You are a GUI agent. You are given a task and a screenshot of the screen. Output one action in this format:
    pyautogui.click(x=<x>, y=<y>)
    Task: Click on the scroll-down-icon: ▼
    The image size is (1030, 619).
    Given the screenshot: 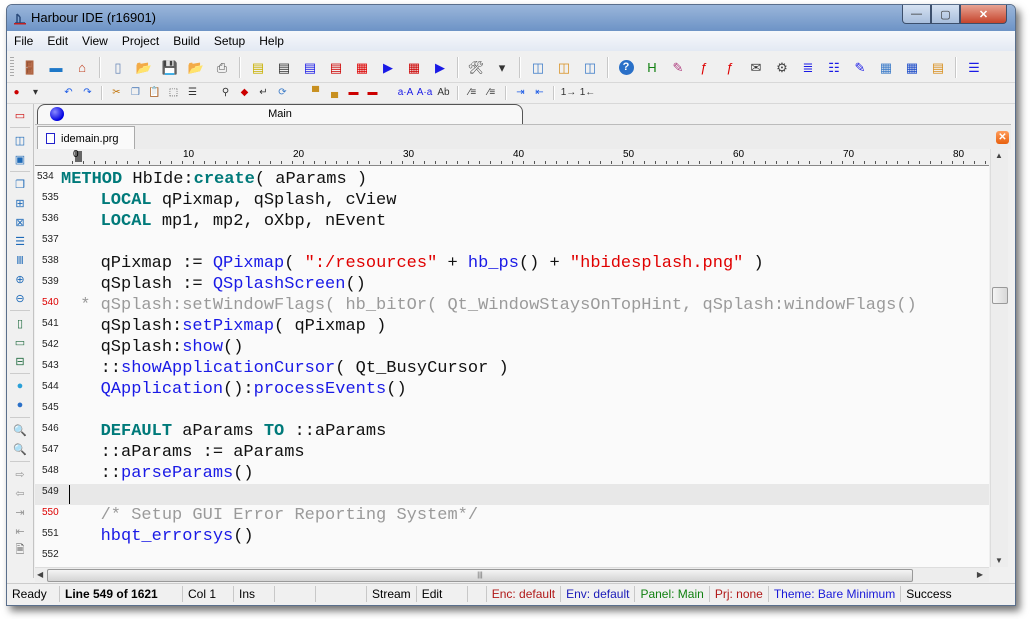 What is the action you would take?
    pyautogui.click(x=999, y=560)
    